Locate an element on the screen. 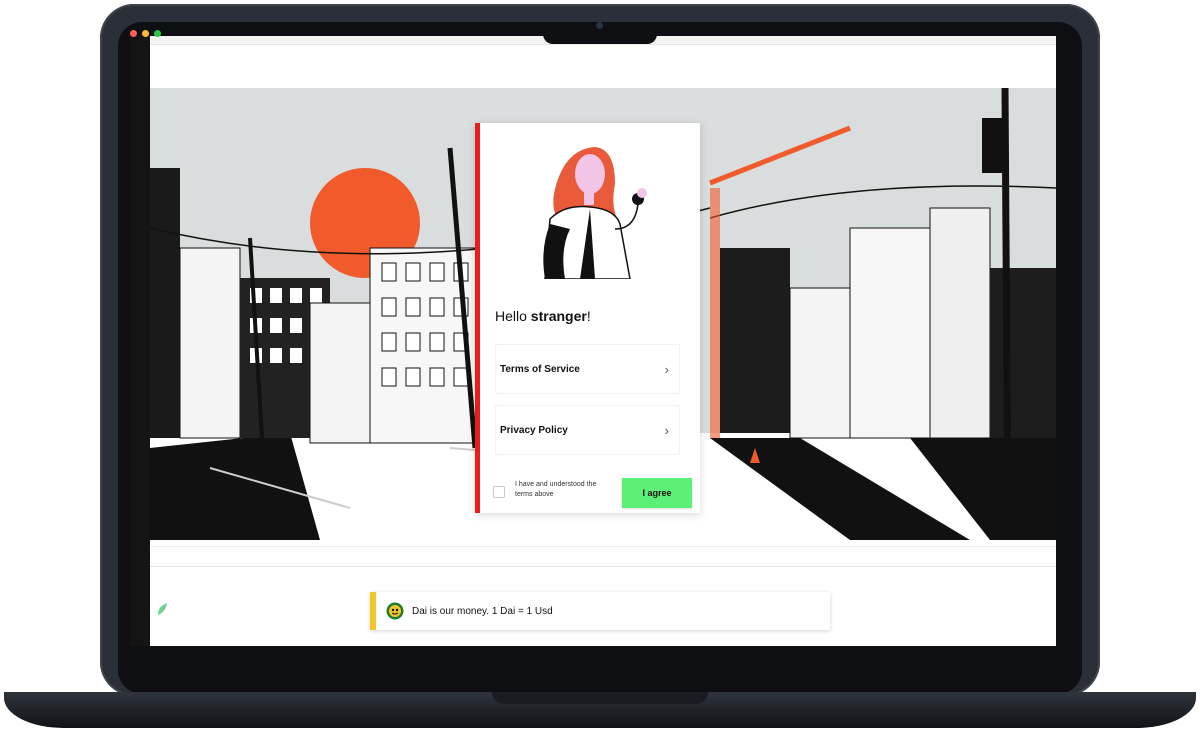 This screenshot has height=732, width=1200. agree-button: I agree is located at coordinates (657, 493).